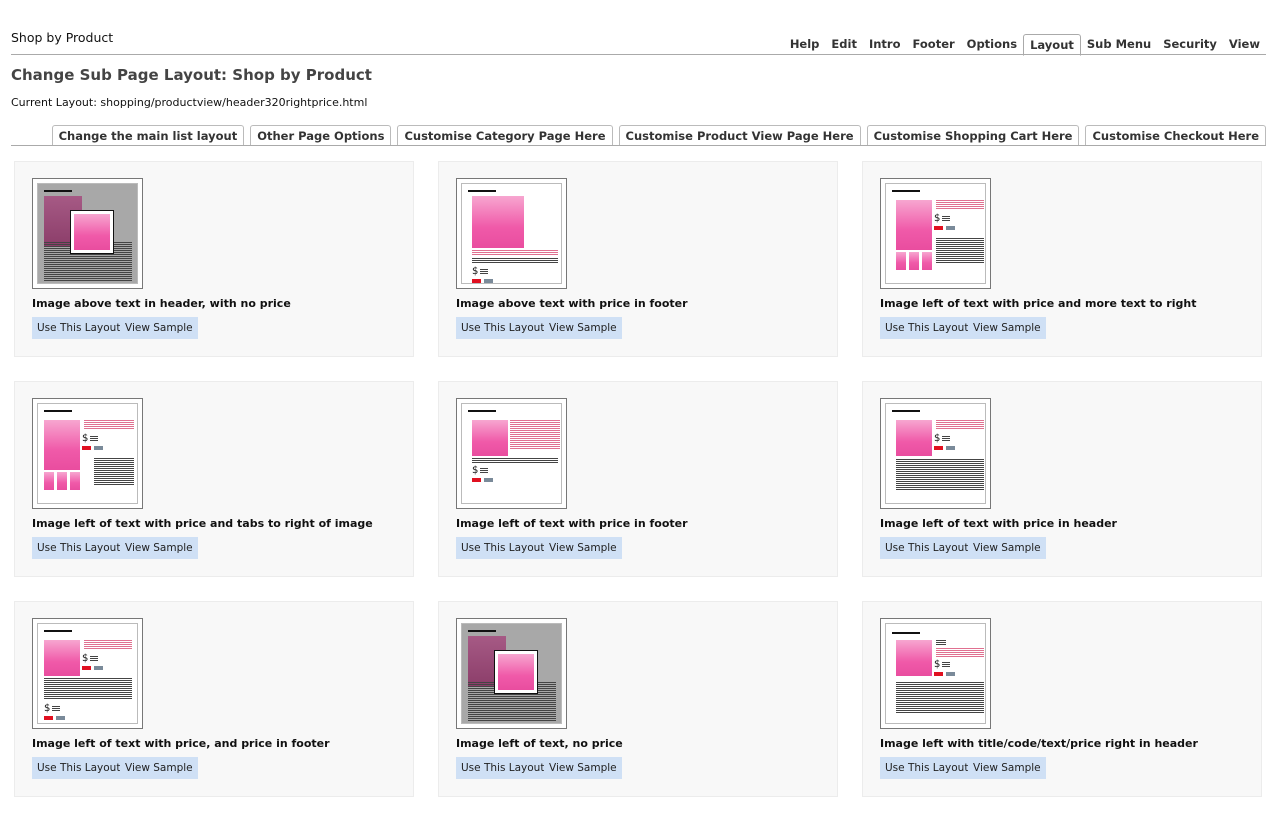  I want to click on layout-preview: $, so click(511, 233).